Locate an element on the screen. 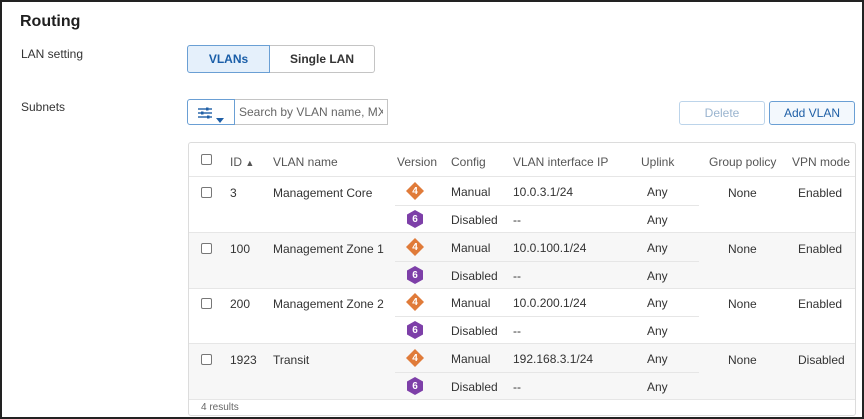 The image size is (864, 419). header-id: ID ▲ is located at coordinates (242, 162).